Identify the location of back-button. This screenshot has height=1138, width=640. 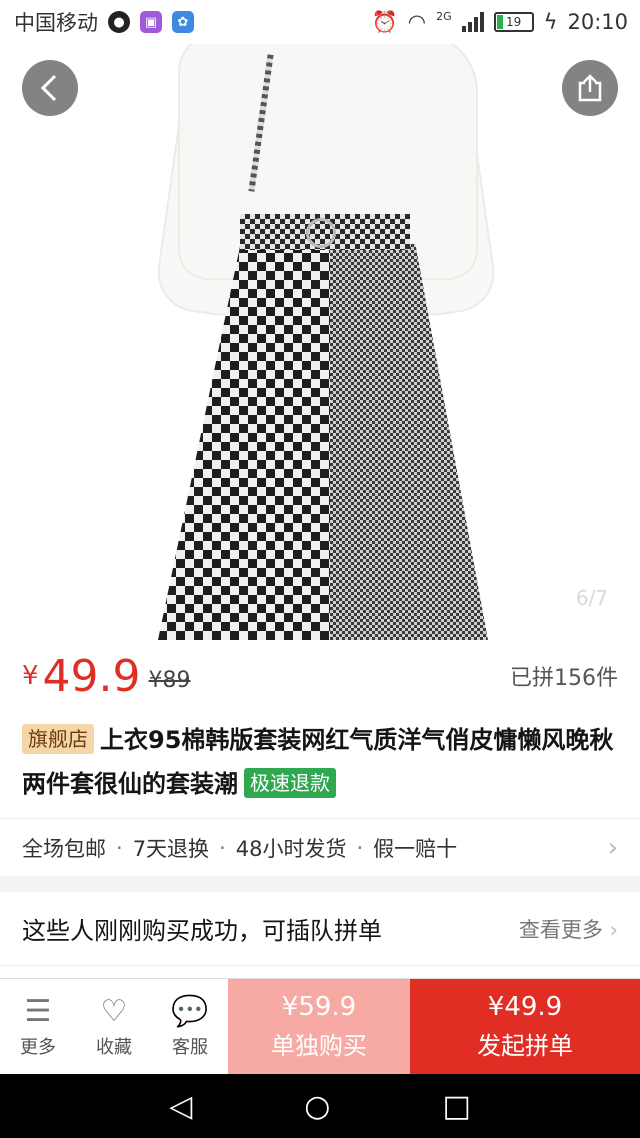
(50, 88).